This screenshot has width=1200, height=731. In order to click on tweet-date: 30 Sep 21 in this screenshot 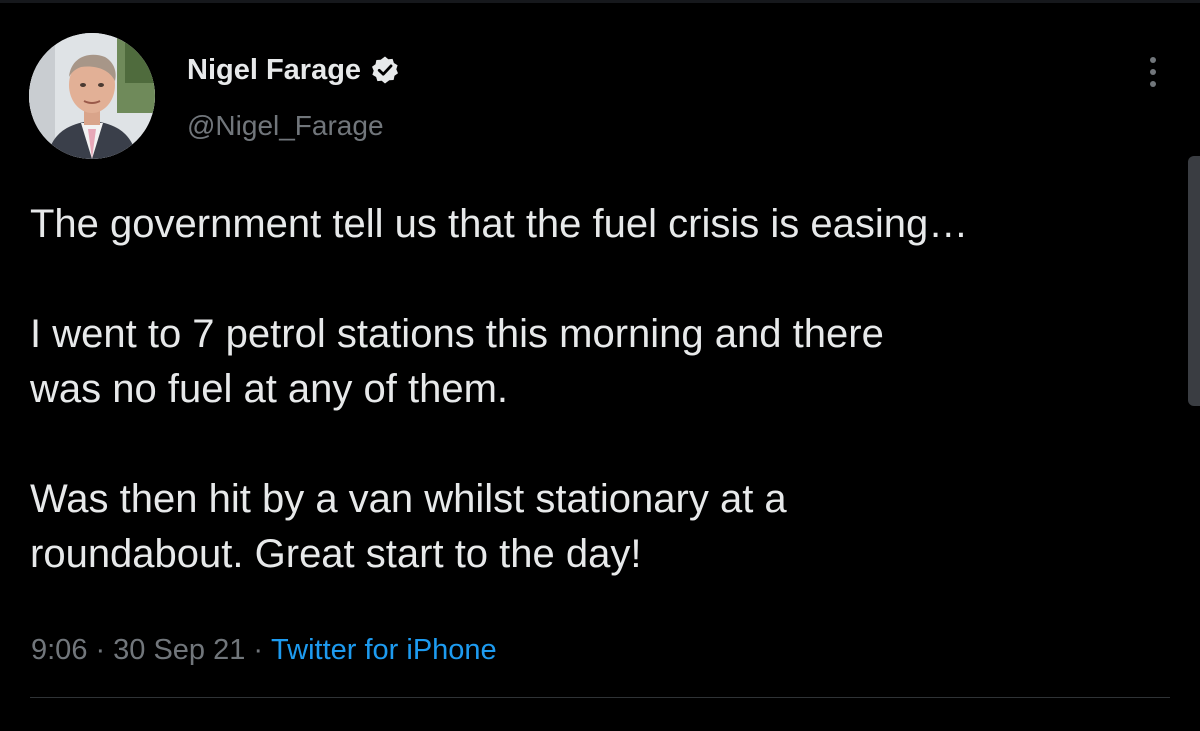, I will do `click(179, 650)`.